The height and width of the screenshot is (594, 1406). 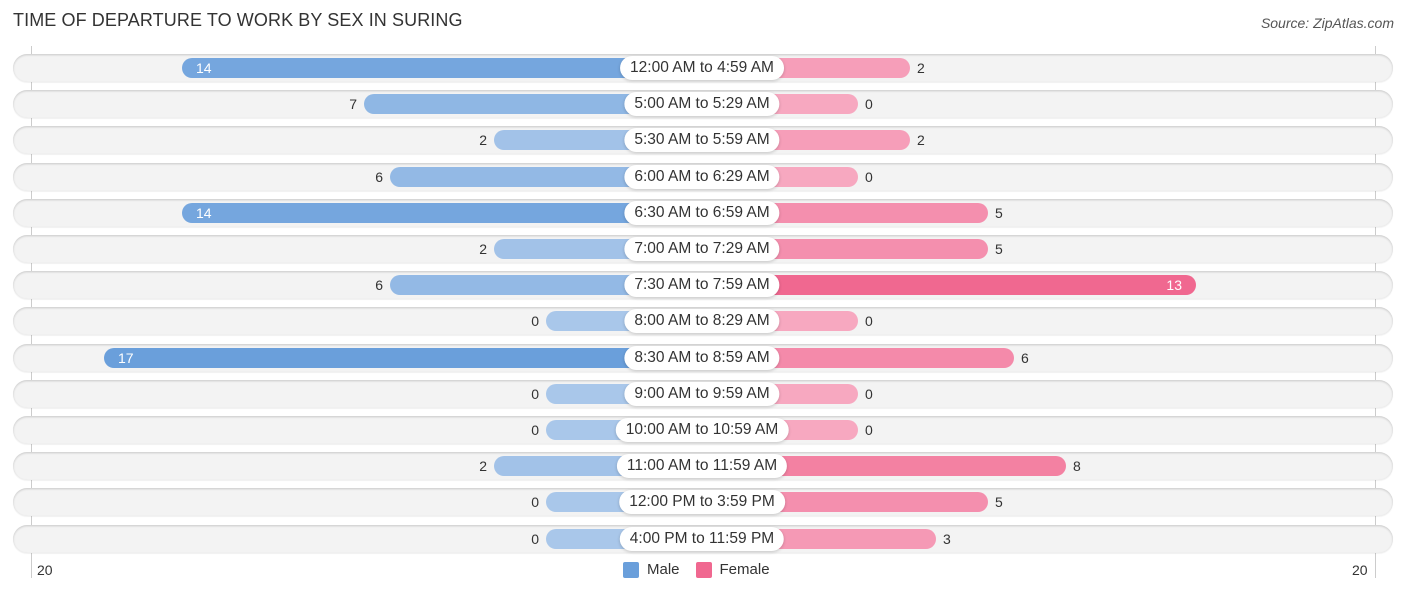 I want to click on female-value-label: 6, so click(x=1025, y=357).